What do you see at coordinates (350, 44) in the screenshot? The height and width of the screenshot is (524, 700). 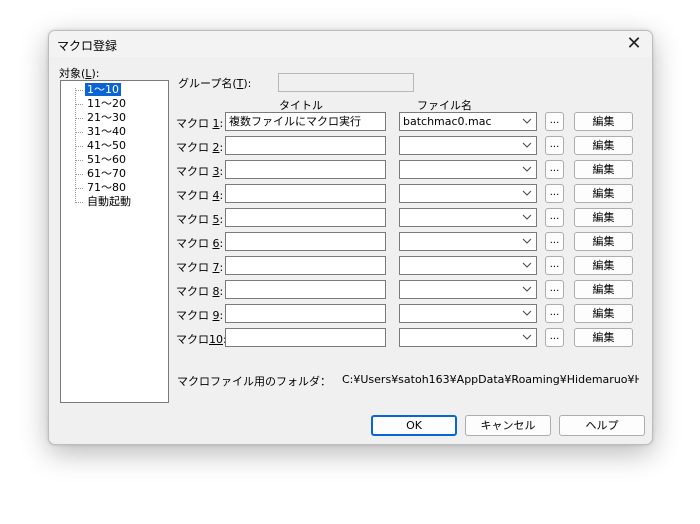 I see `title-bar: マクロ登録 ✕` at bounding box center [350, 44].